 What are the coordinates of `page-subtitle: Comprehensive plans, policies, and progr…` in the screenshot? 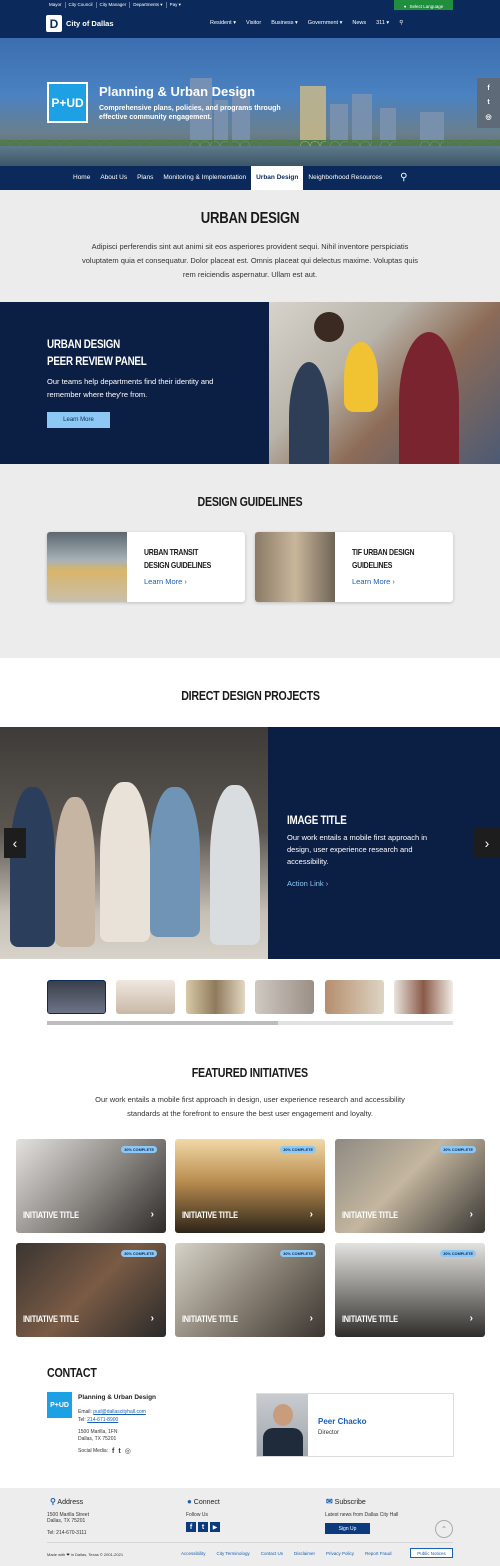 It's located at (190, 113).